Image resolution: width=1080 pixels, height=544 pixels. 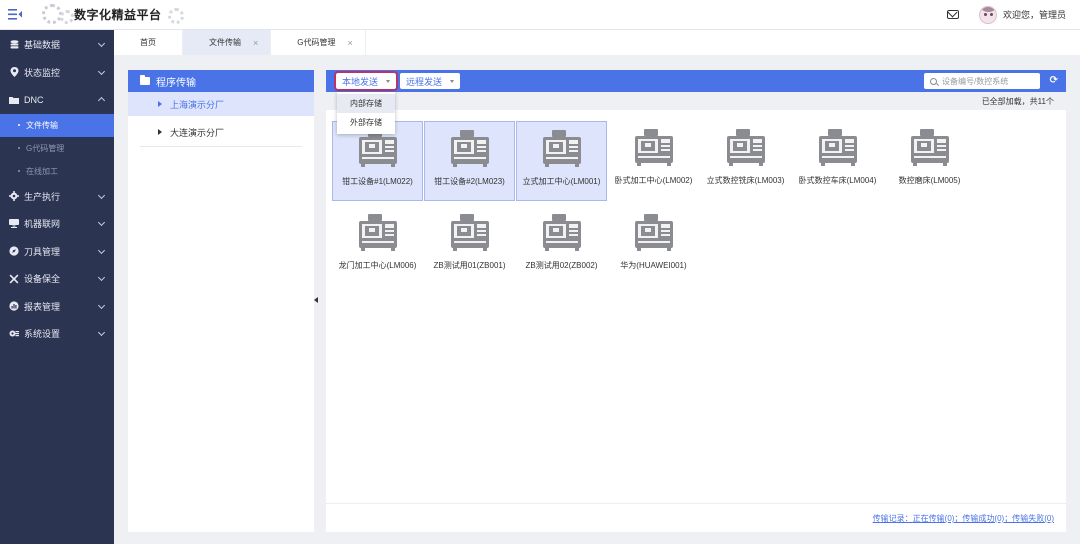 I want to click on device-label: 卧式数控车床(LM004), so click(x=837, y=180).